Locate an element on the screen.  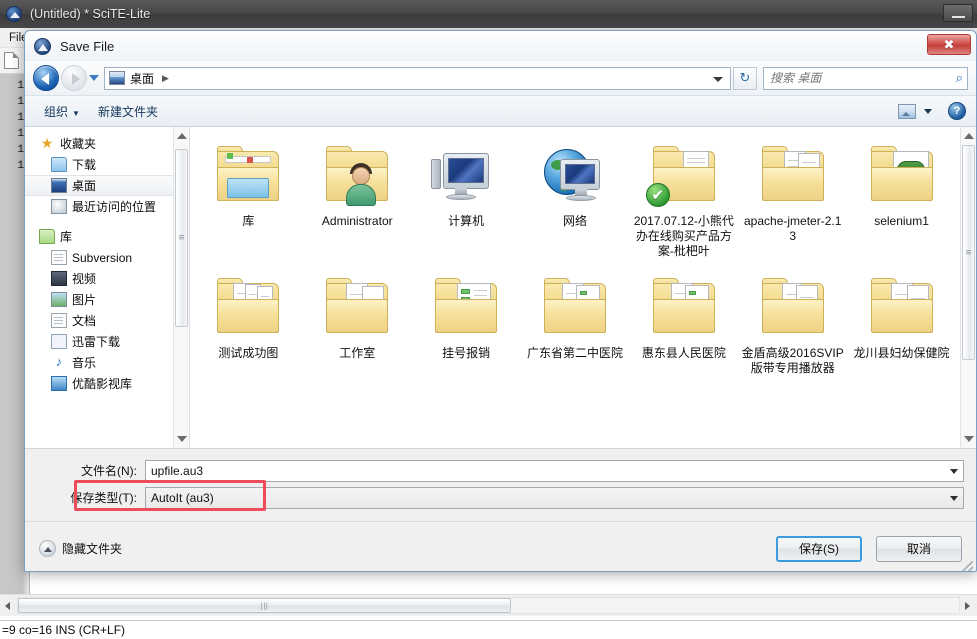
sidebar-item-videos: 视频 is located at coordinates (99, 278).